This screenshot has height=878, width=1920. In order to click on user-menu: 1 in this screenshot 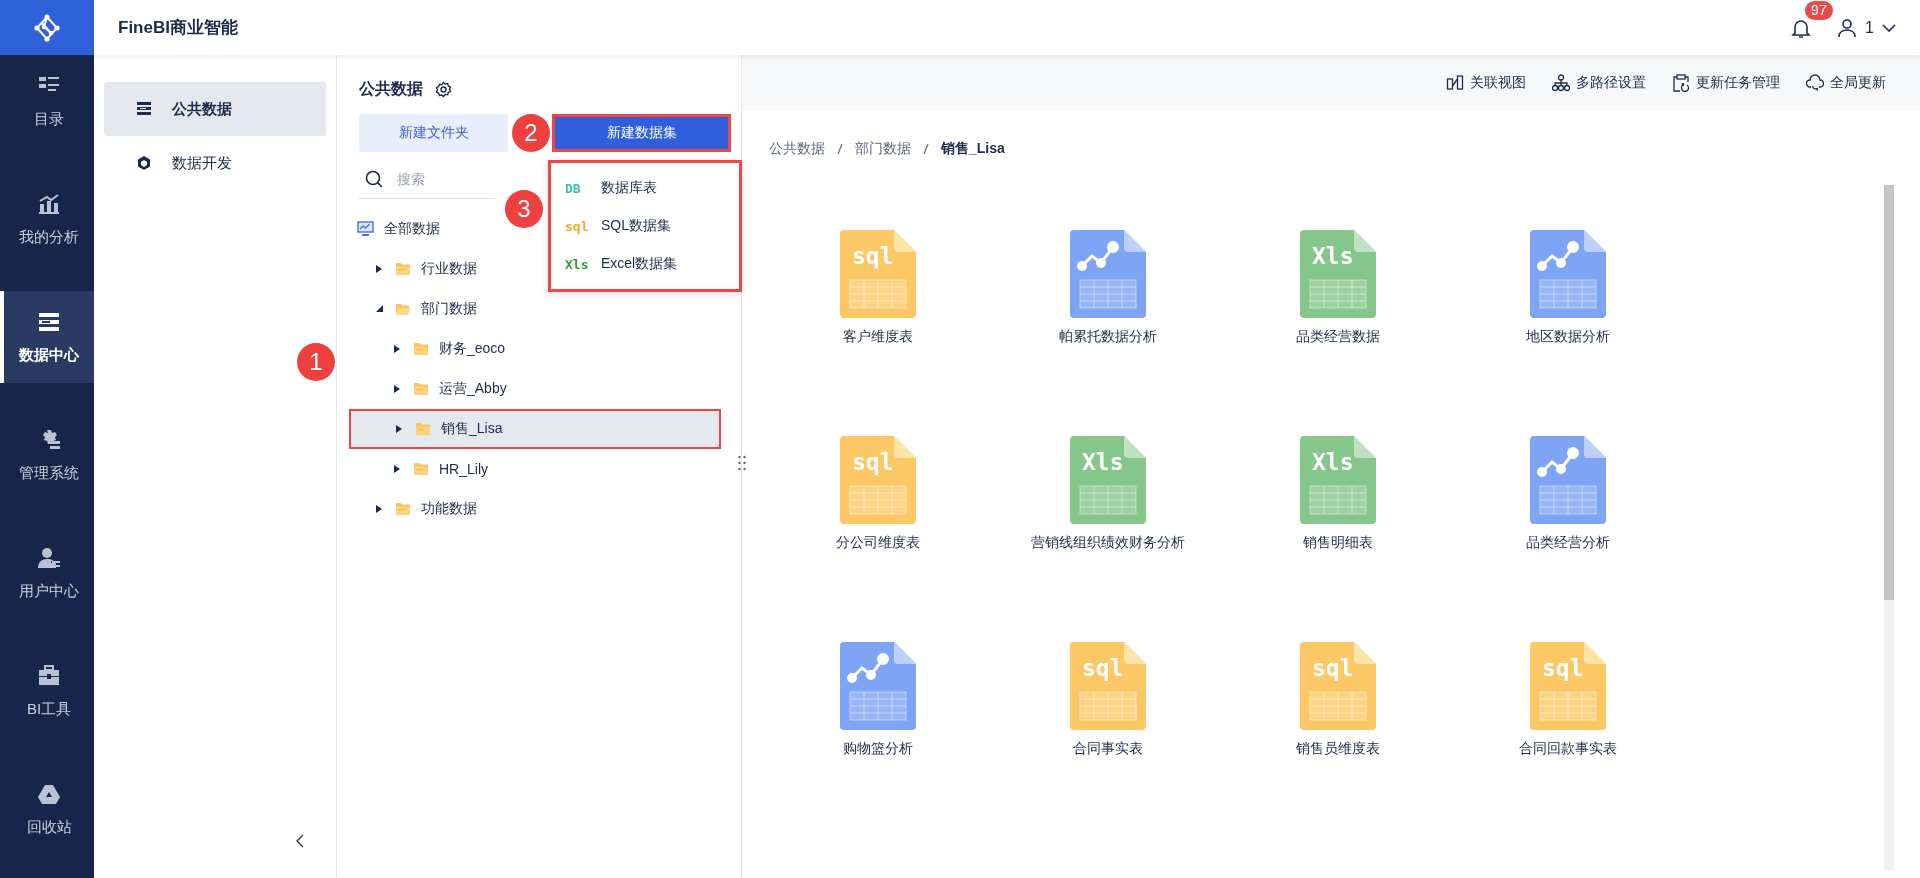, I will do `click(1866, 27)`.